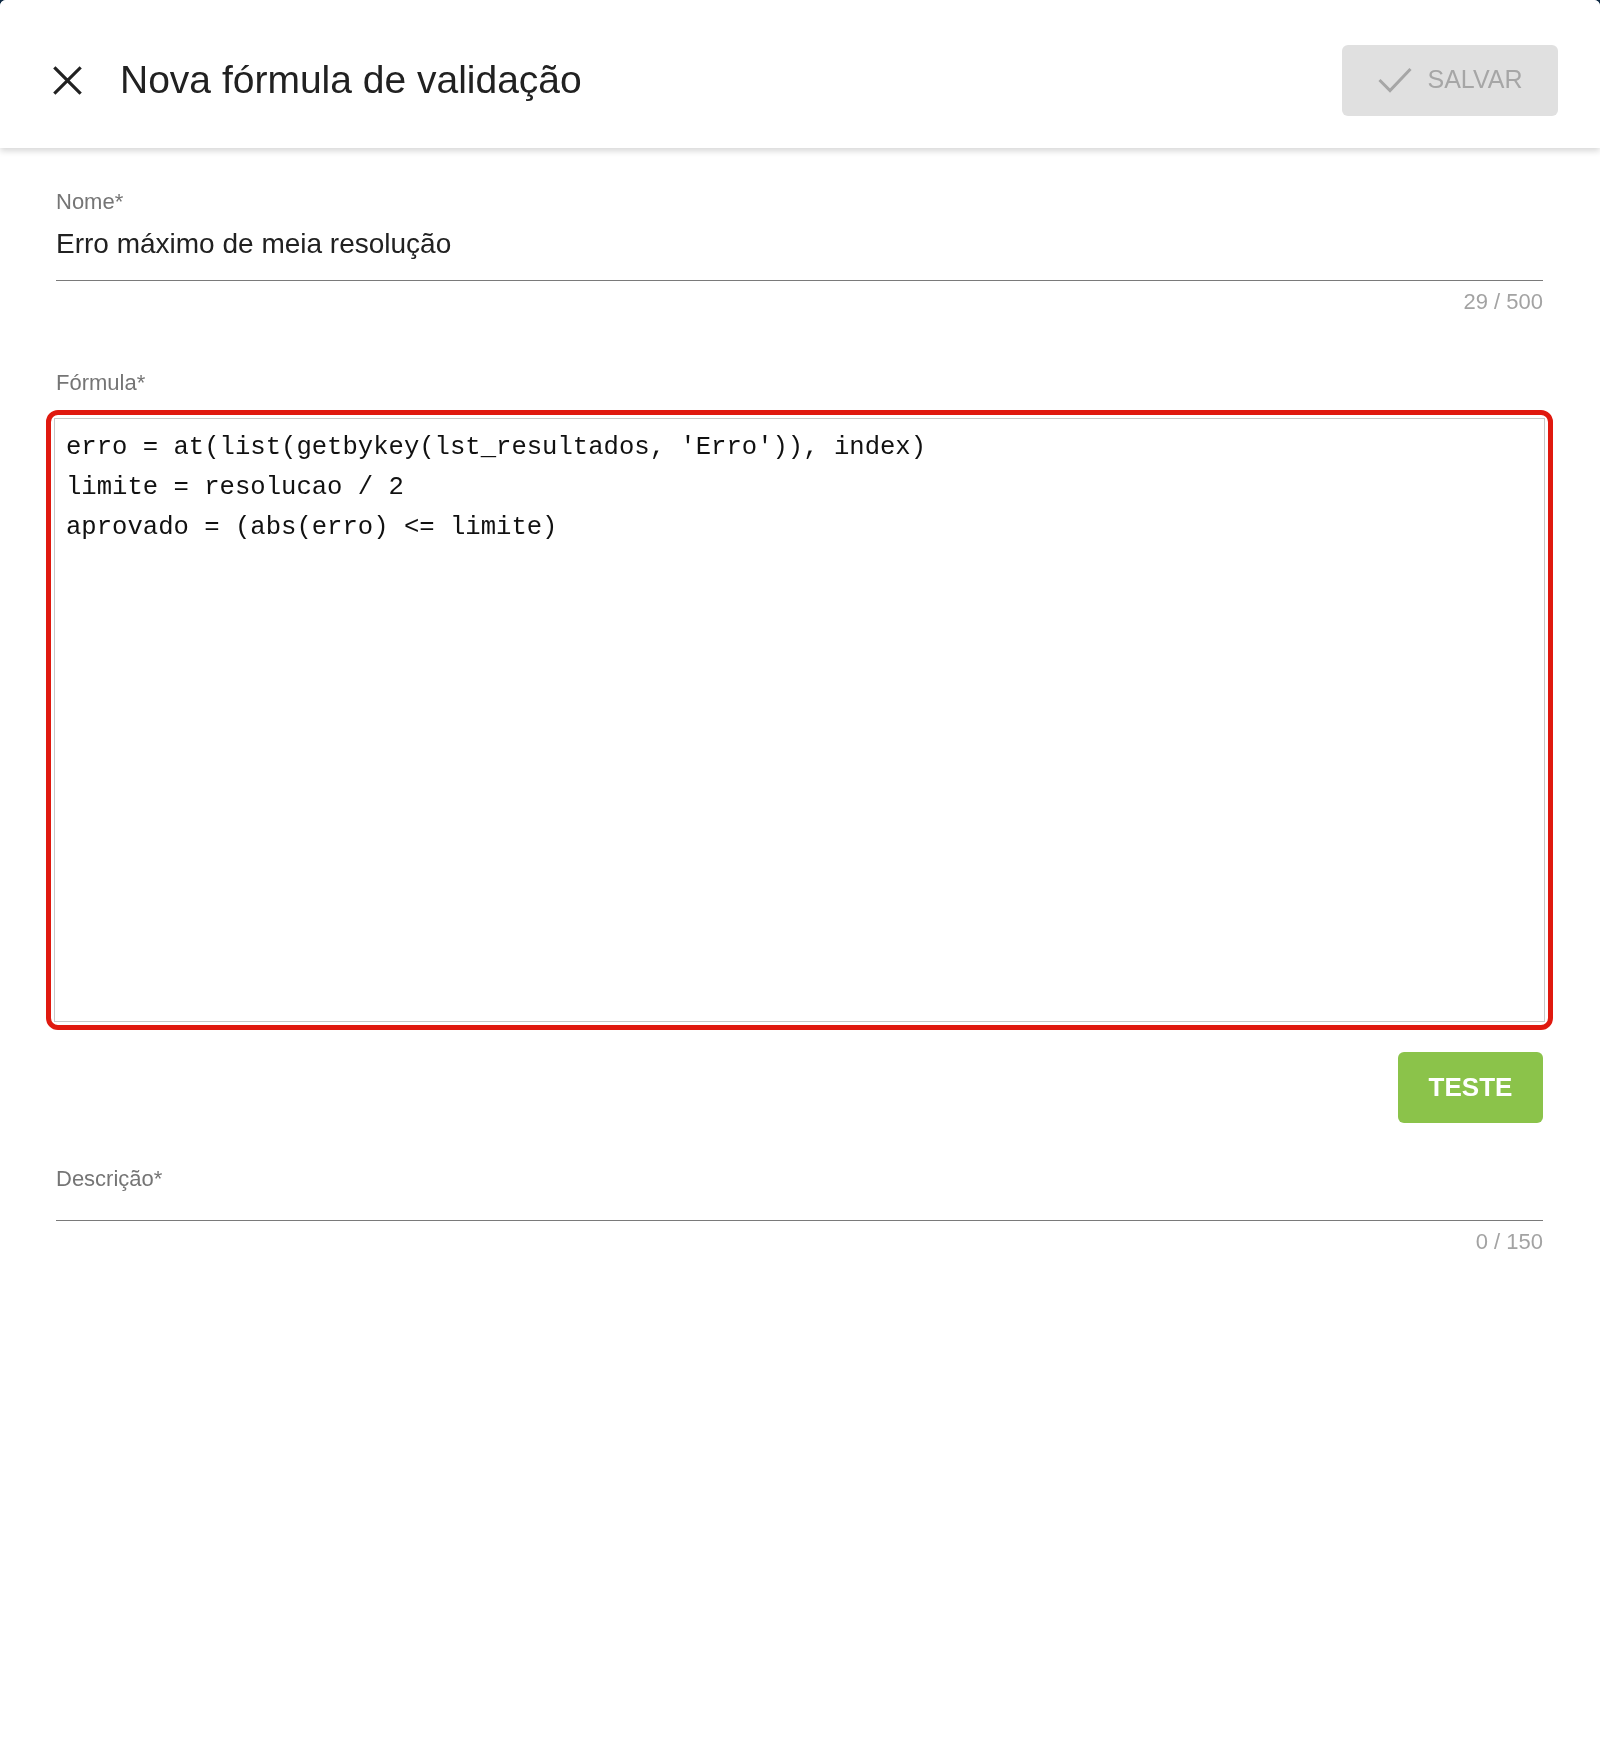 Image resolution: width=1600 pixels, height=1744 pixels. Describe the element at coordinates (1394, 80) in the screenshot. I see `check-icon` at that location.